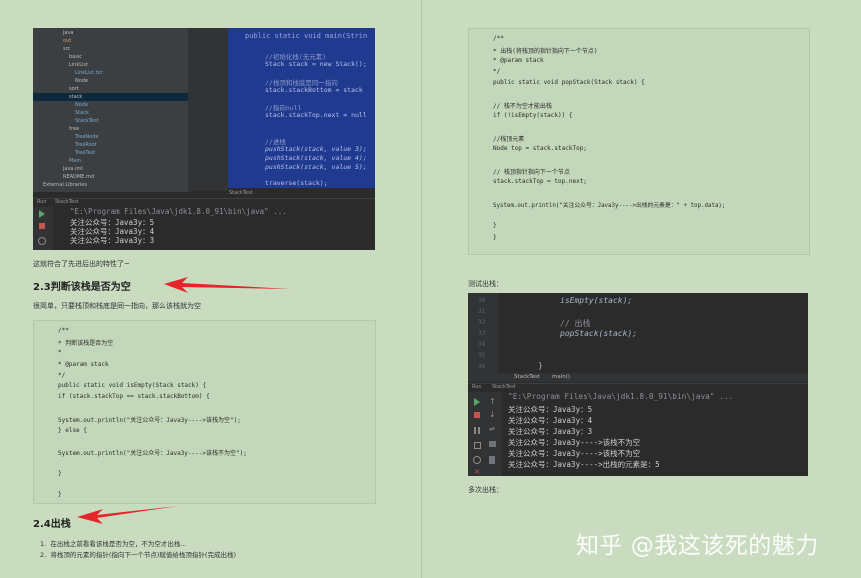 This screenshot has height=578, width=861. I want to click on console-line: 关注公众号：Java3y---->该栈不为空, so click(574, 442).